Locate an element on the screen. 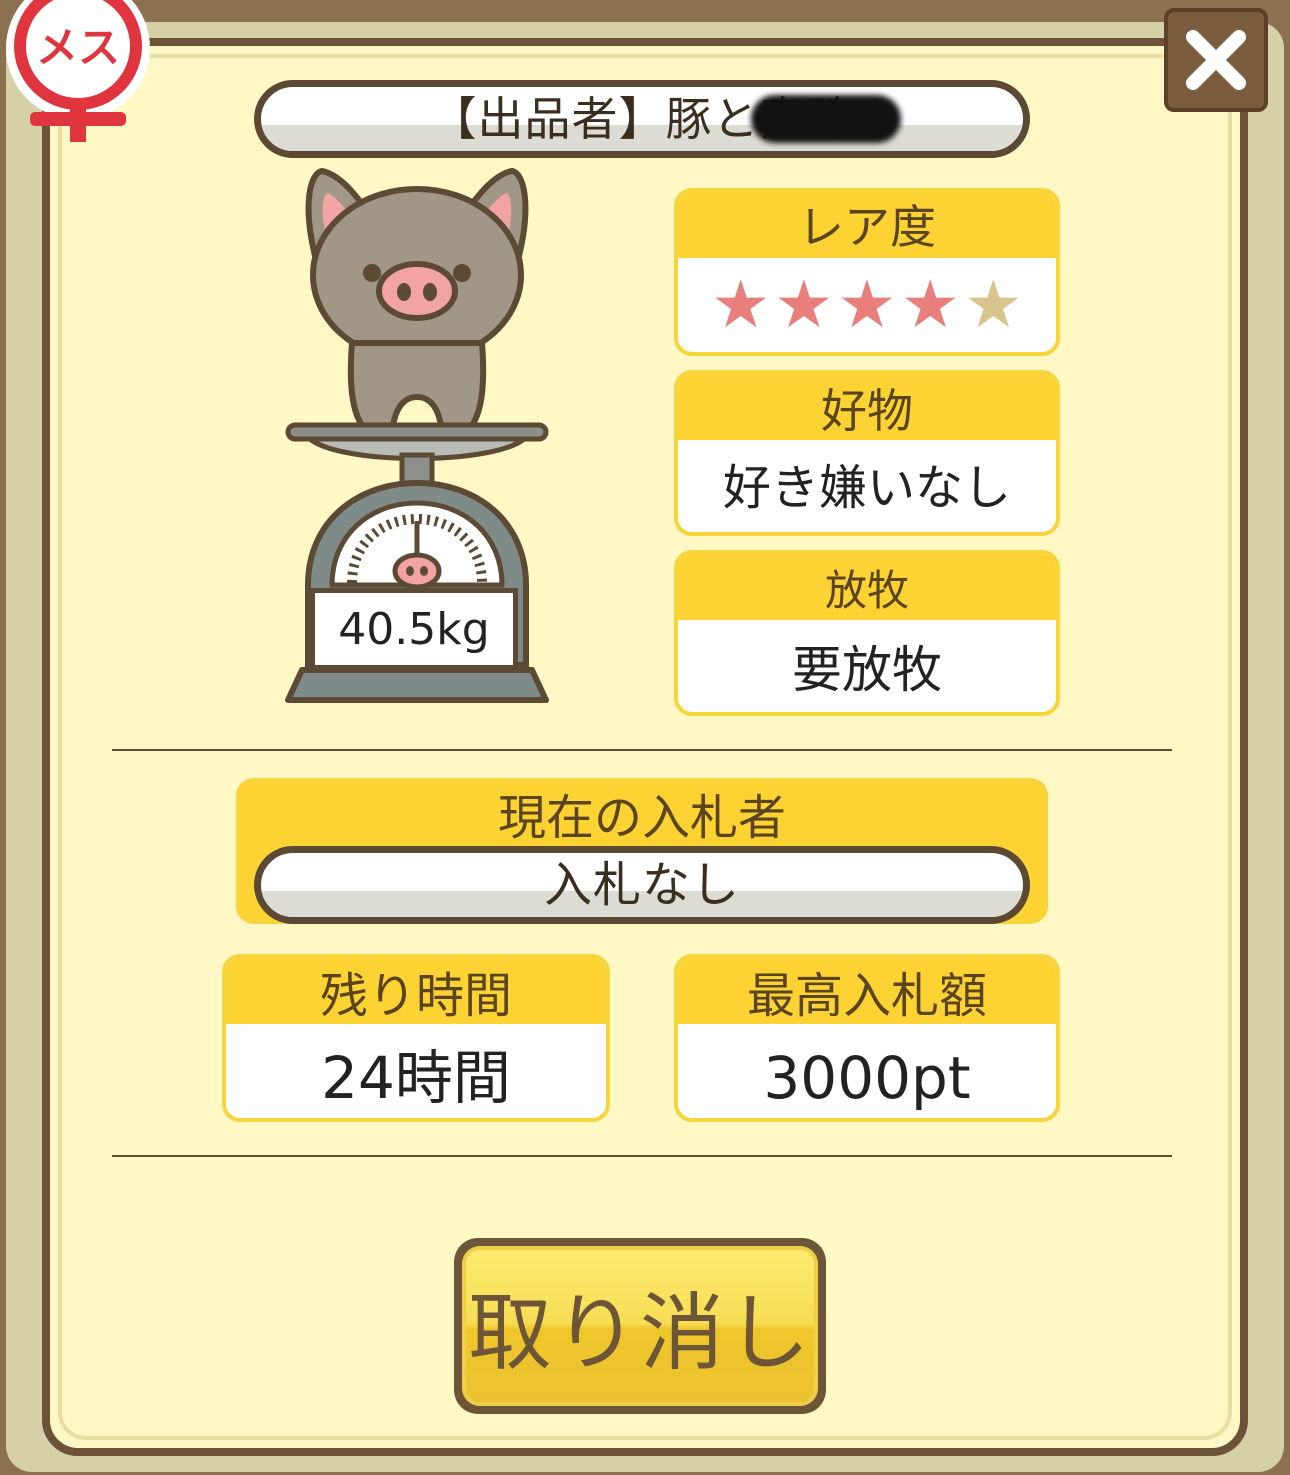 This screenshot has height=1475, width=1290. current-bidder-field: 入札なし is located at coordinates (642, 885).